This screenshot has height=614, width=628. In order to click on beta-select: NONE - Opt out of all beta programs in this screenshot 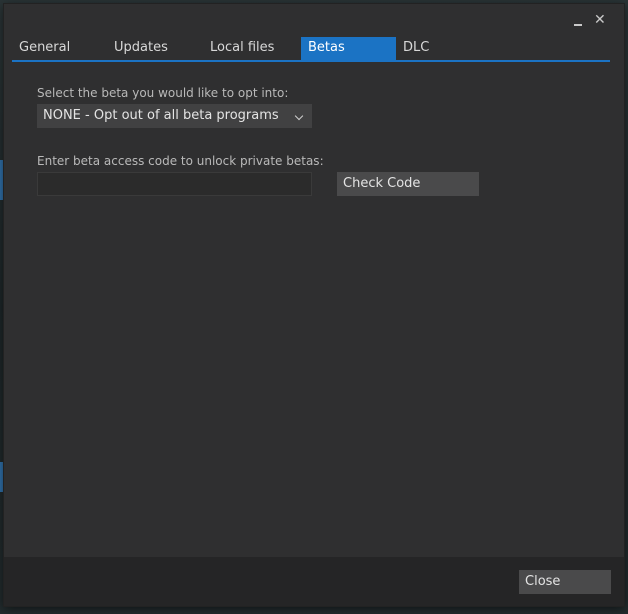, I will do `click(174, 116)`.